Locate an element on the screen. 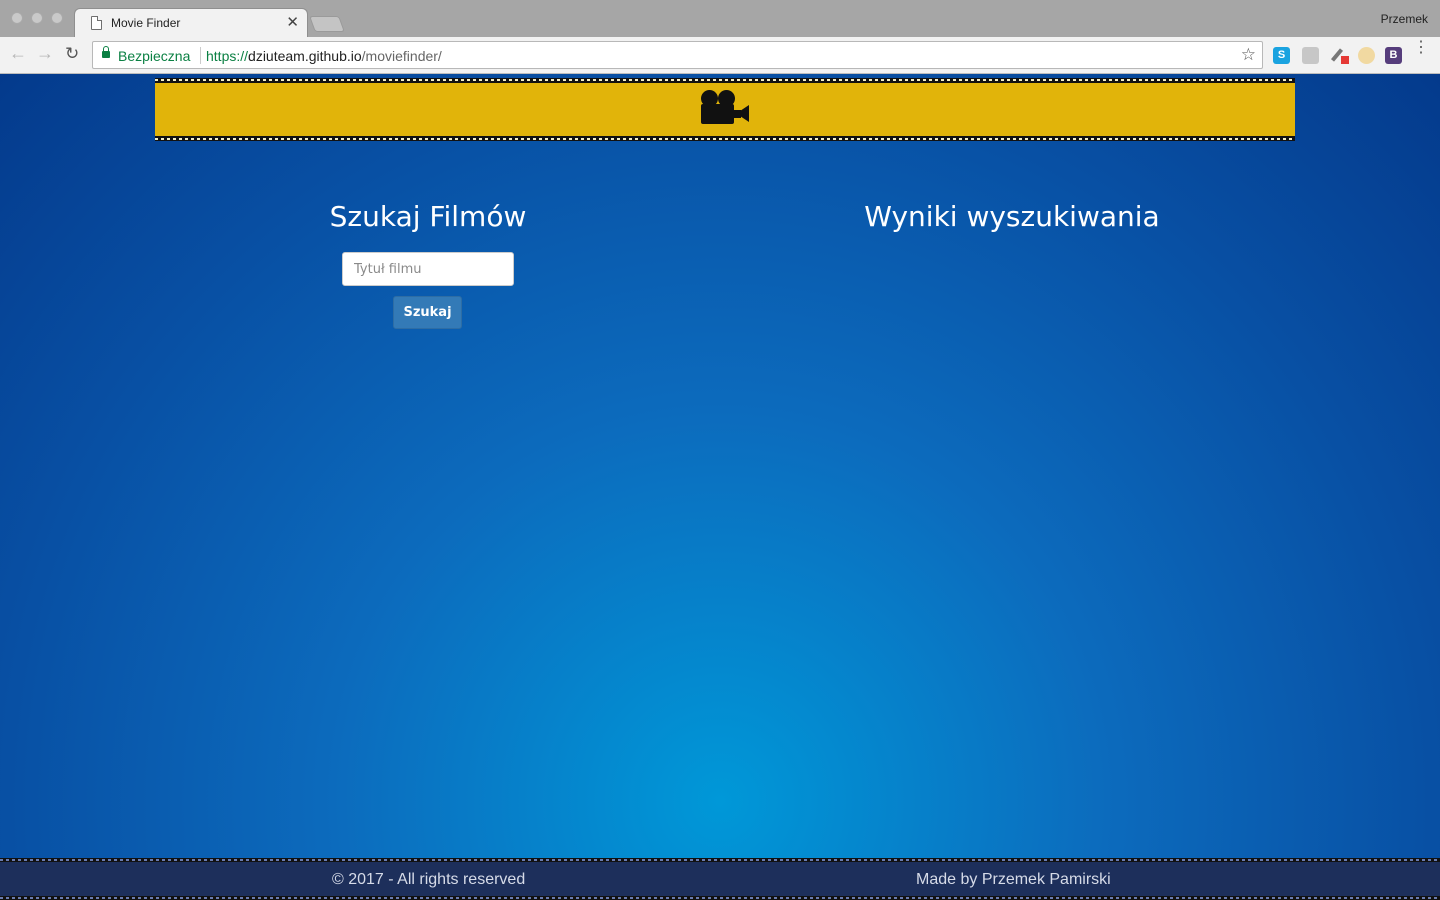 Image resolution: width=1440 pixels, height=900 pixels. window-close-button is located at coordinates (17, 18).